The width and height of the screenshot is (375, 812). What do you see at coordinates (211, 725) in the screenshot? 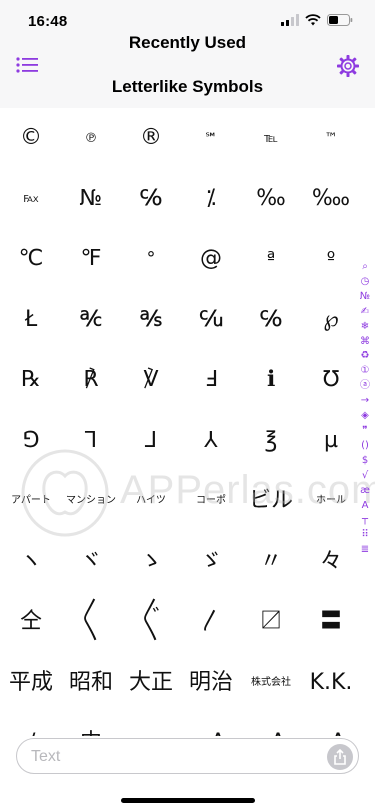
I see `symbol-cell: pA` at bounding box center [211, 725].